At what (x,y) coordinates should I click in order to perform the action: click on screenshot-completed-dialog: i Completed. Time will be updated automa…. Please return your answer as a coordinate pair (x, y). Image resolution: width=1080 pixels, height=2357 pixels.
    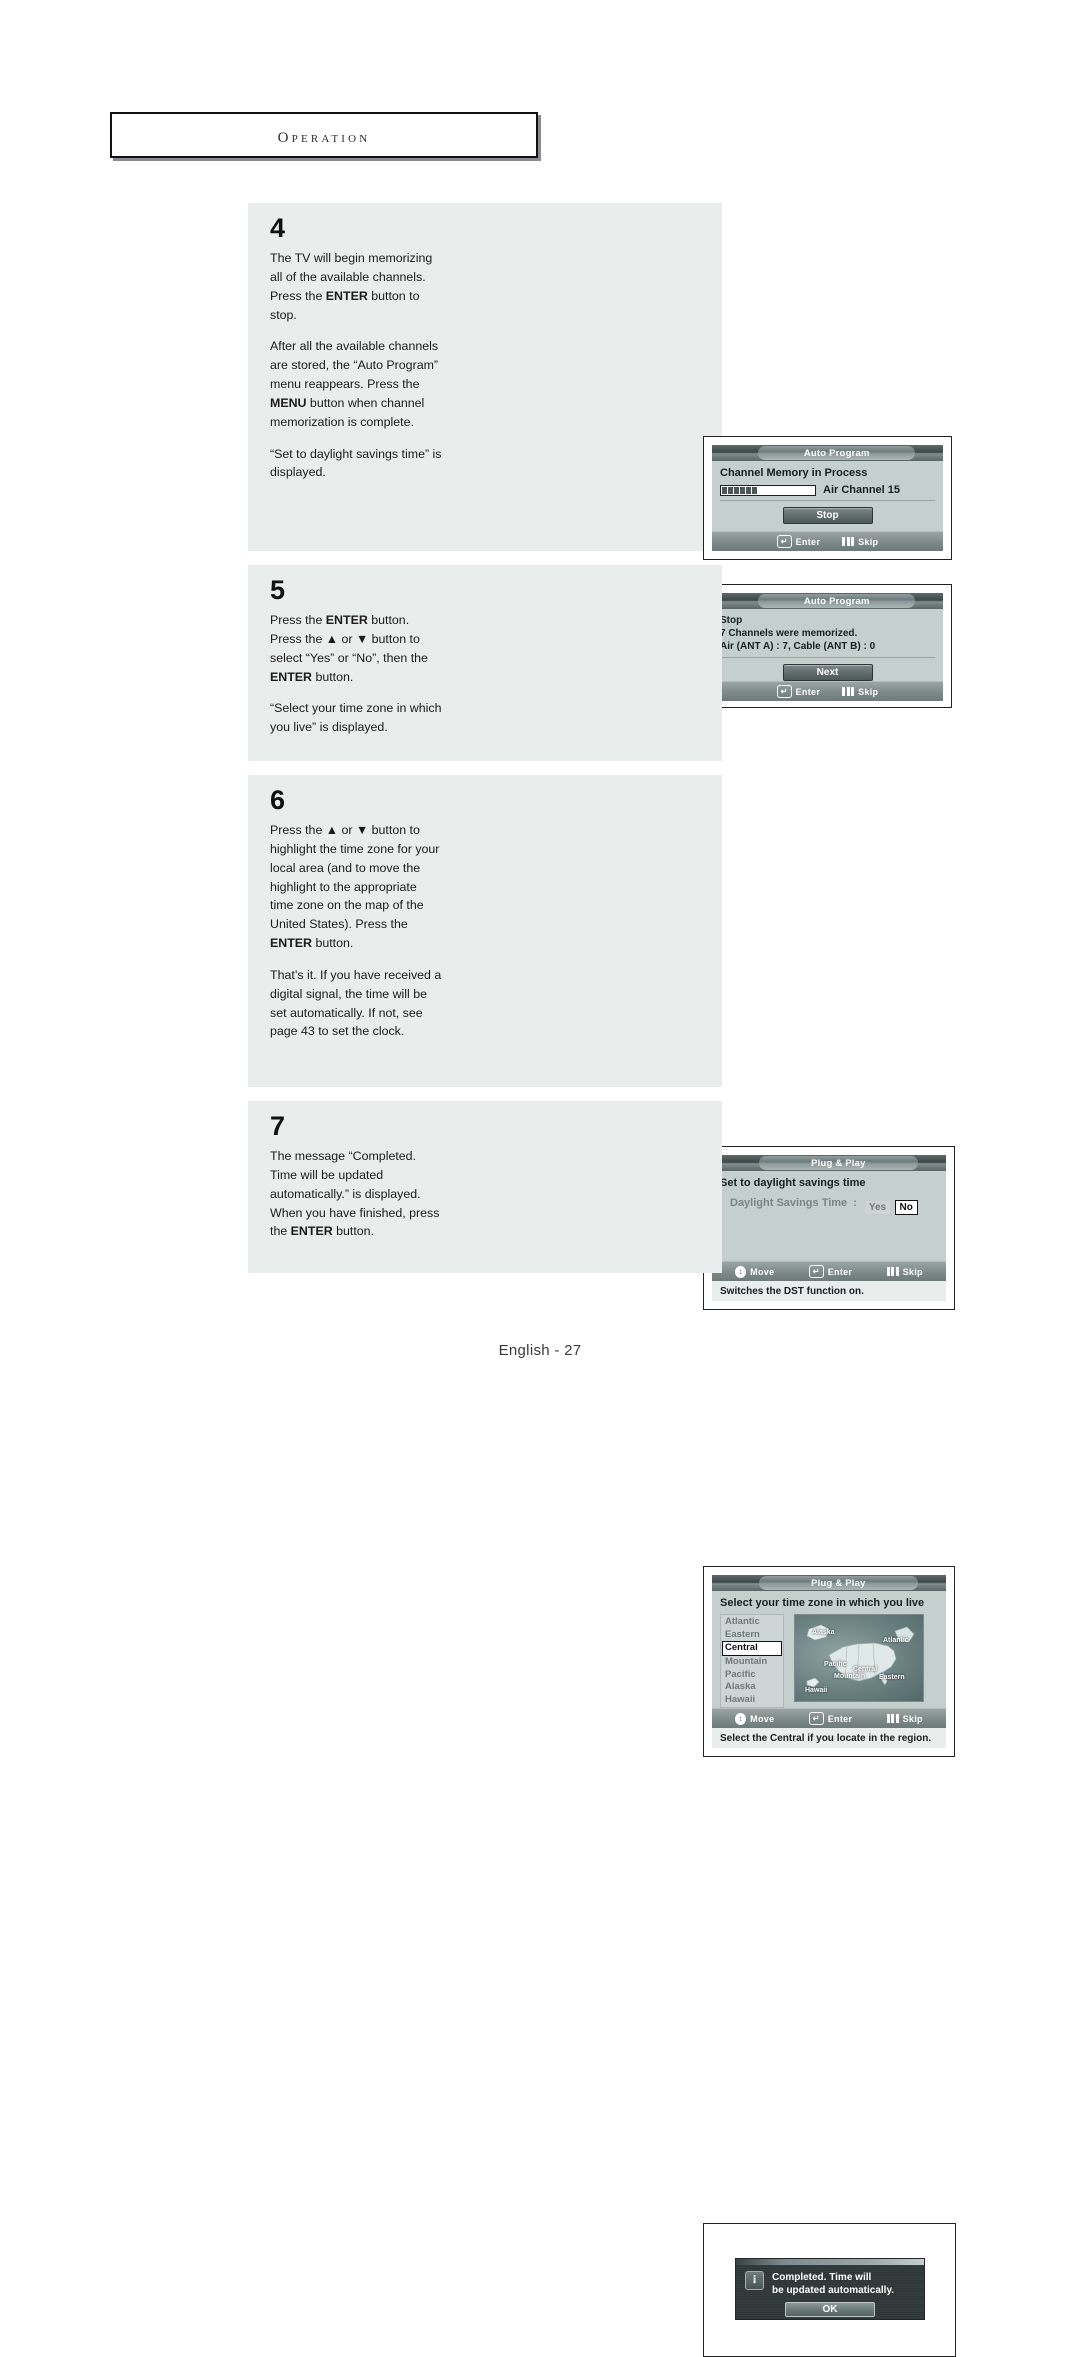
    Looking at the image, I should click on (829, 2290).